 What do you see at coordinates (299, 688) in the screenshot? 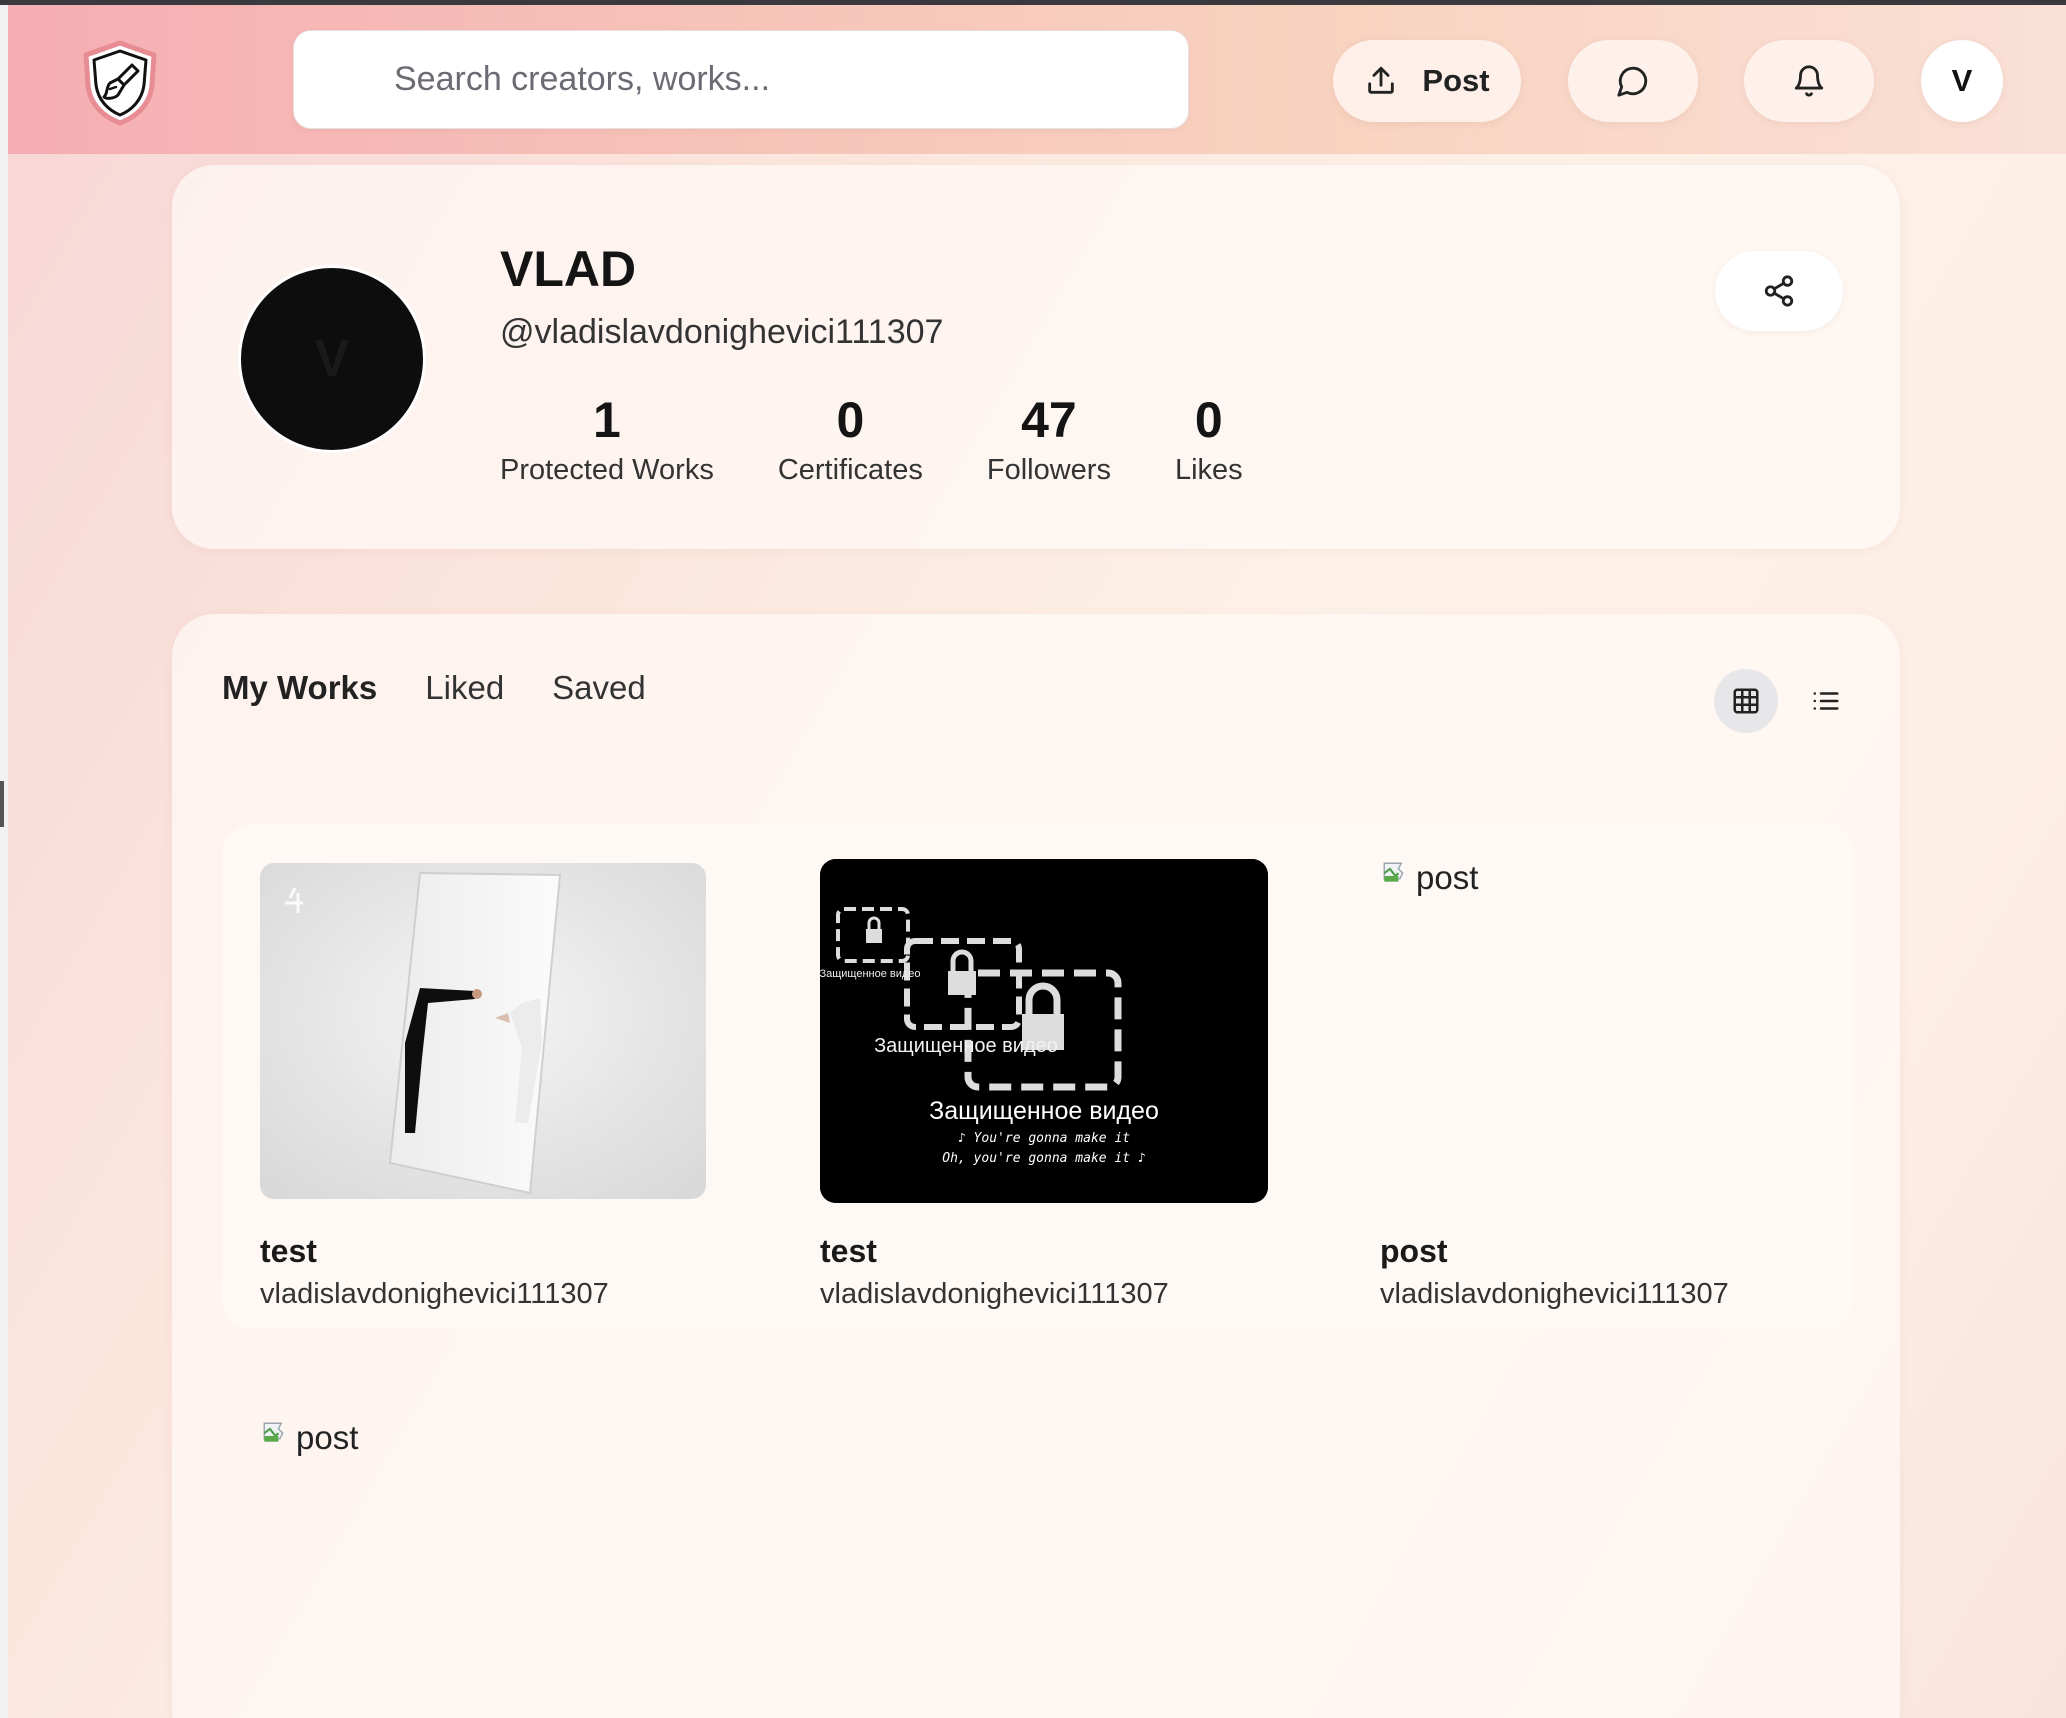
I see `tab-my-works: My Works` at bounding box center [299, 688].